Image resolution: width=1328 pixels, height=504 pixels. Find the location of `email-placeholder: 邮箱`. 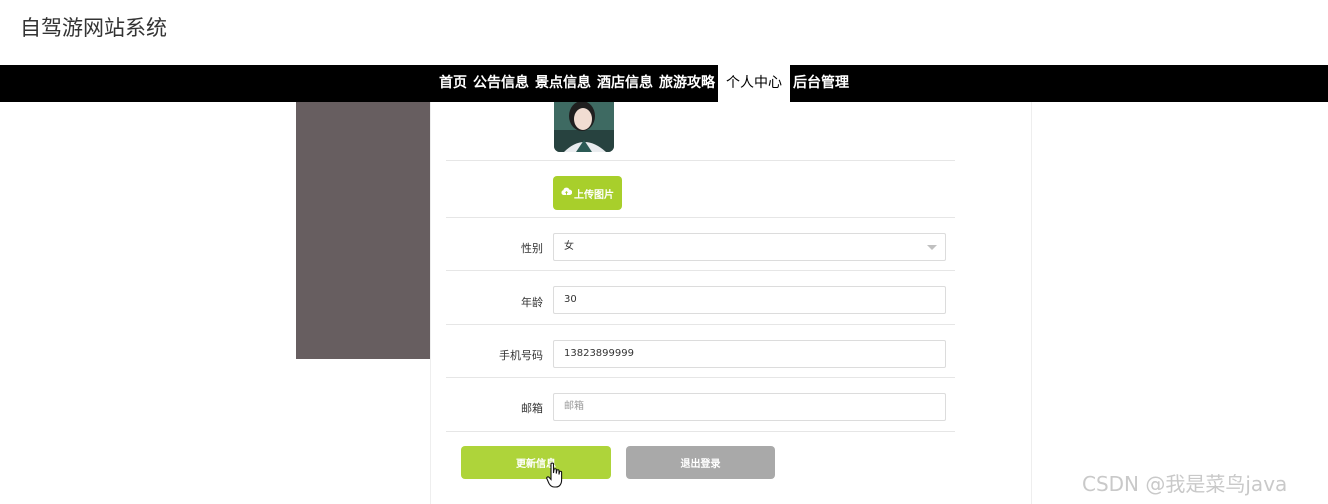

email-placeholder: 邮箱 is located at coordinates (574, 406).